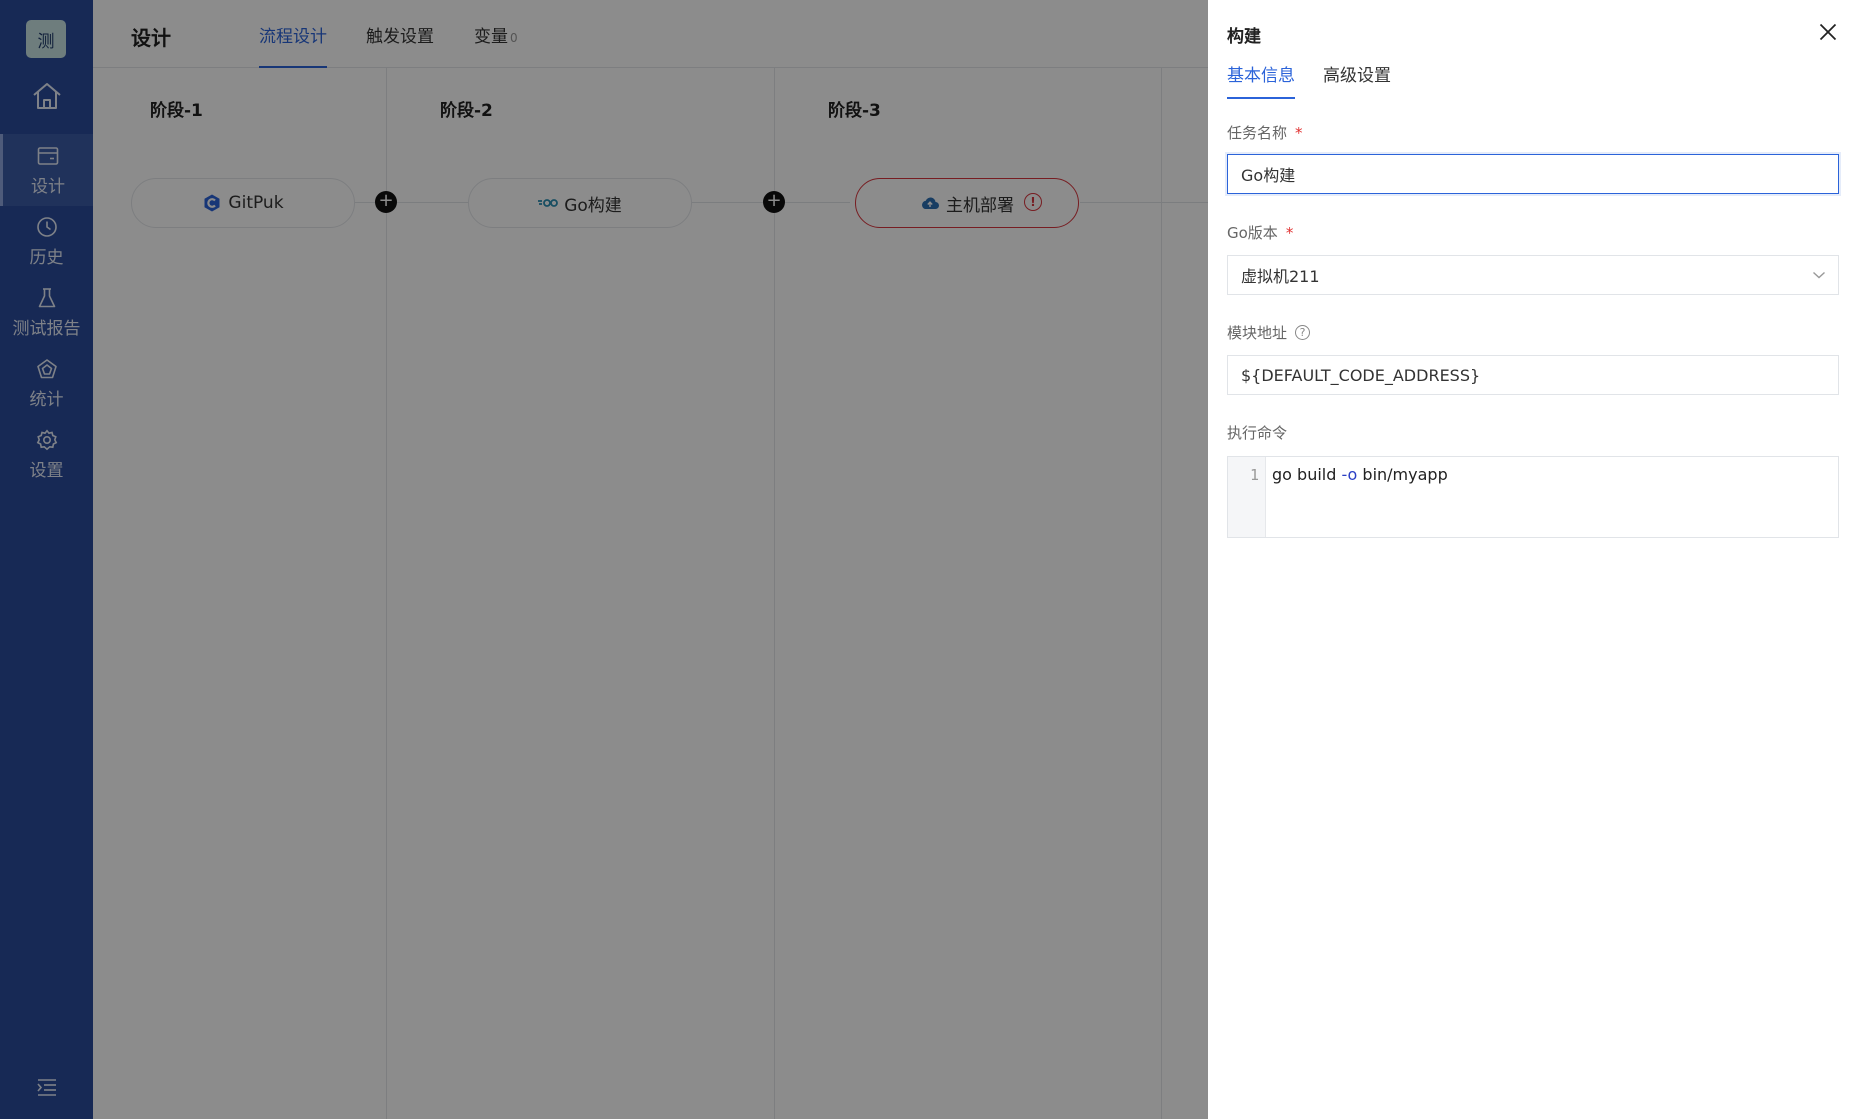 This screenshot has height=1119, width=1859. Describe the element at coordinates (1533, 275) in the screenshot. I see `go-version-select: 虚拟机211` at that location.